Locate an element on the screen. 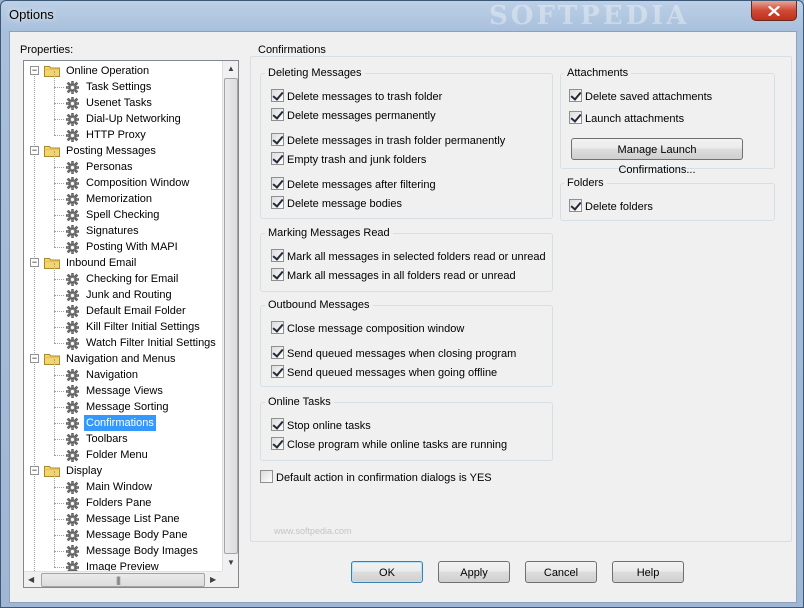  group-title-deleting: Deleting Messages is located at coordinates (315, 73).